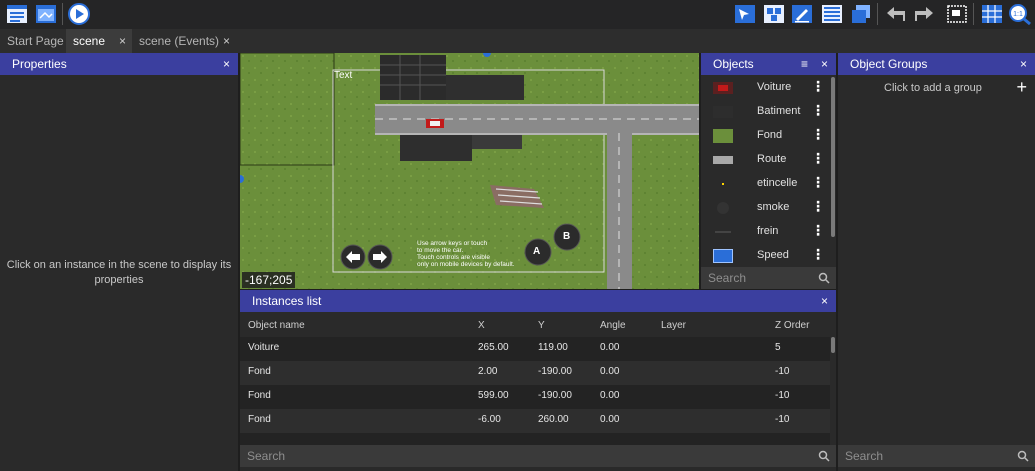  Describe the element at coordinates (896, 14) in the screenshot. I see `undo-icon` at that location.